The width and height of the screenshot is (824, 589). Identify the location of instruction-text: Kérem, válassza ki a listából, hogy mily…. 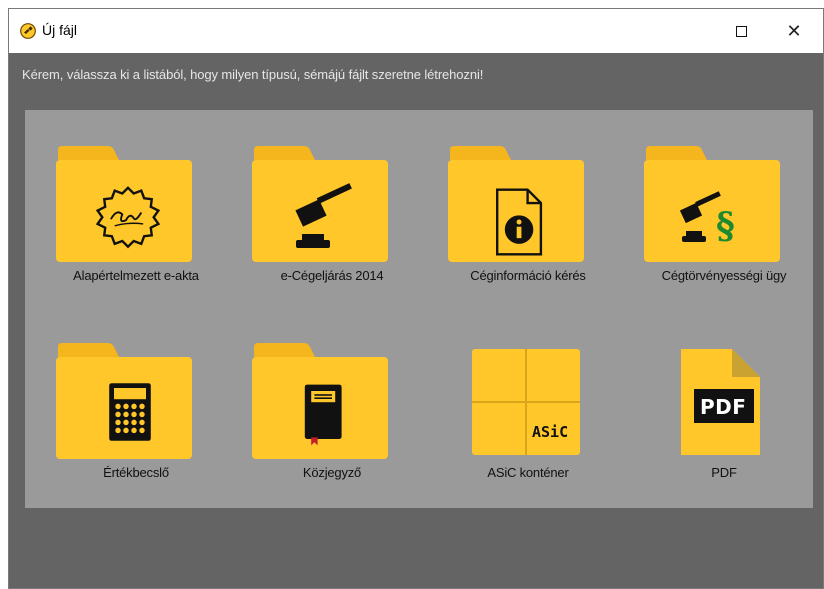
(253, 74).